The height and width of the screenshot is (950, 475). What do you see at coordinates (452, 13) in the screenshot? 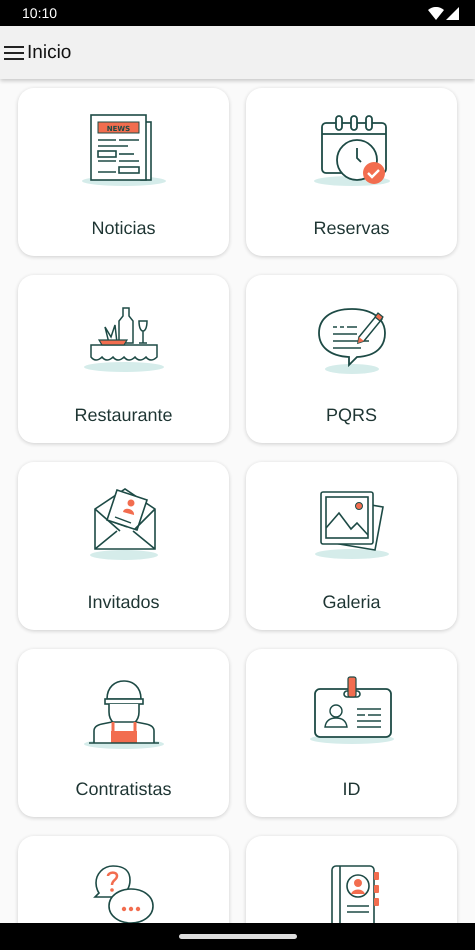
I see `signal-icon` at bounding box center [452, 13].